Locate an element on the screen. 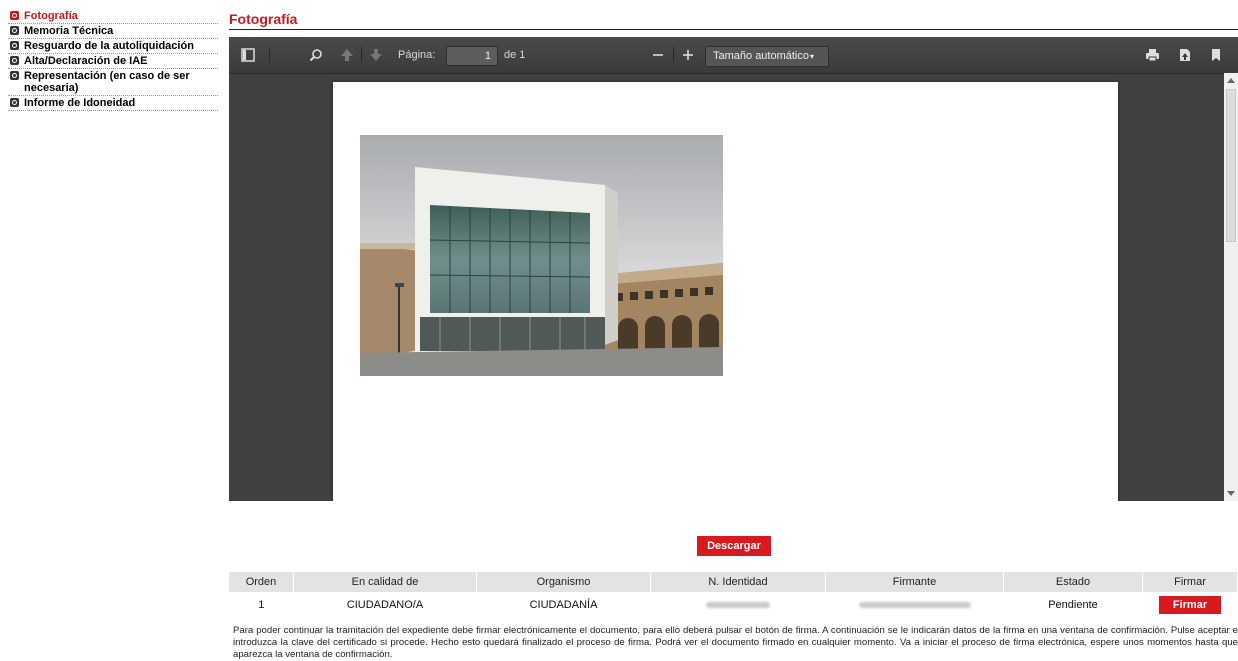  column-header: Organismo is located at coordinates (563, 582).